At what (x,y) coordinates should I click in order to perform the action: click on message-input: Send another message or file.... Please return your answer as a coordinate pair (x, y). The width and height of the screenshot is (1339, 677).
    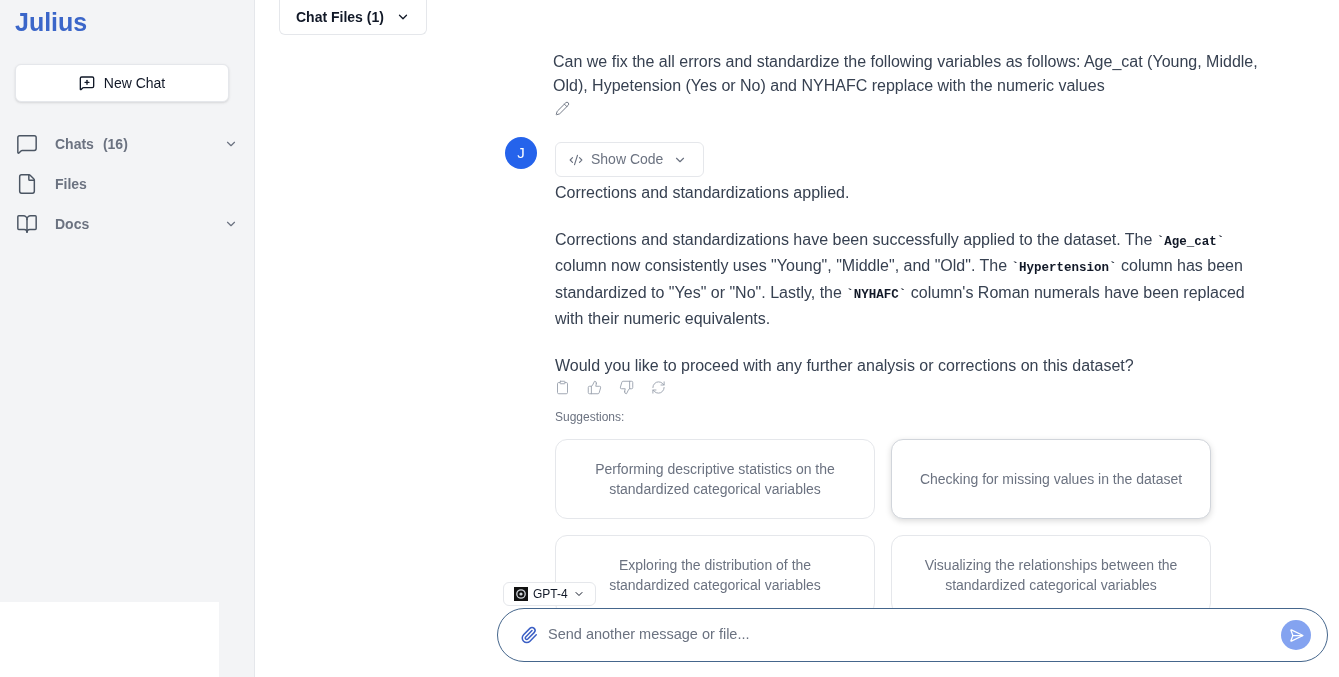
    Looking at the image, I should click on (914, 635).